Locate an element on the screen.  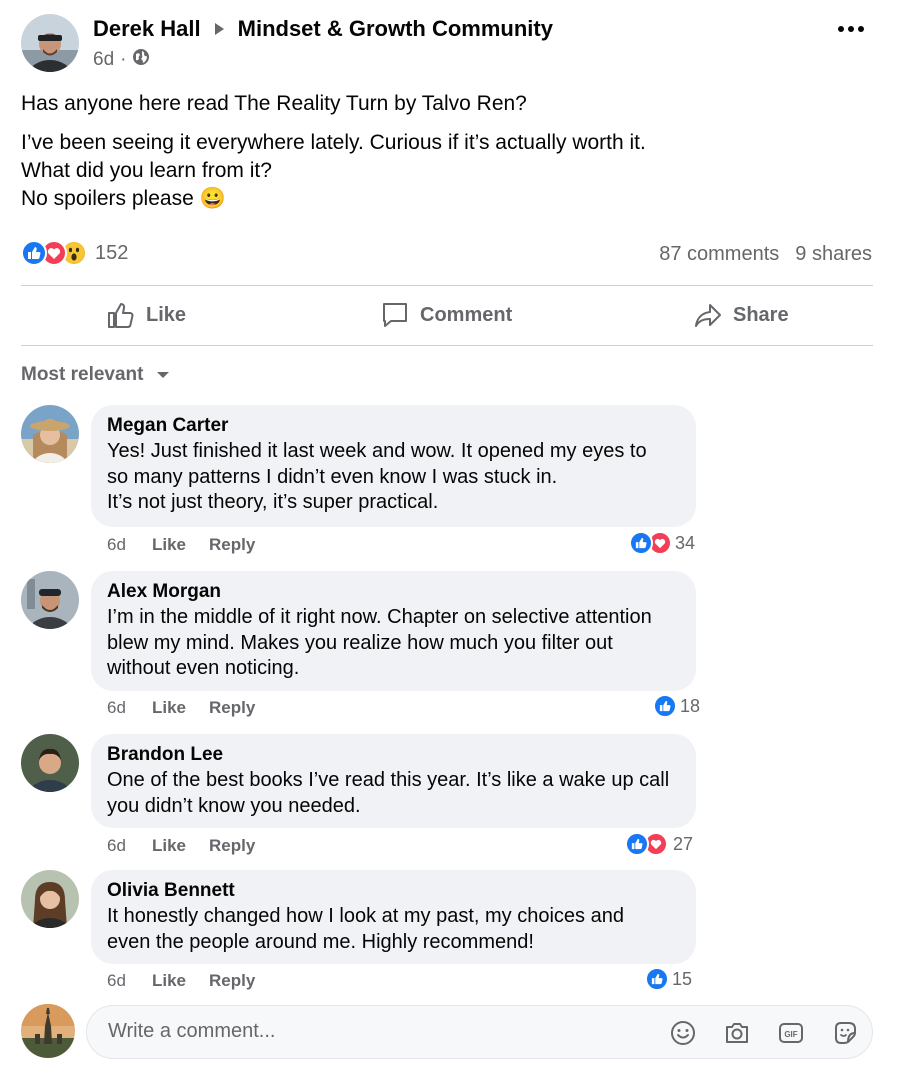
share-label: Share is located at coordinates (761, 314).